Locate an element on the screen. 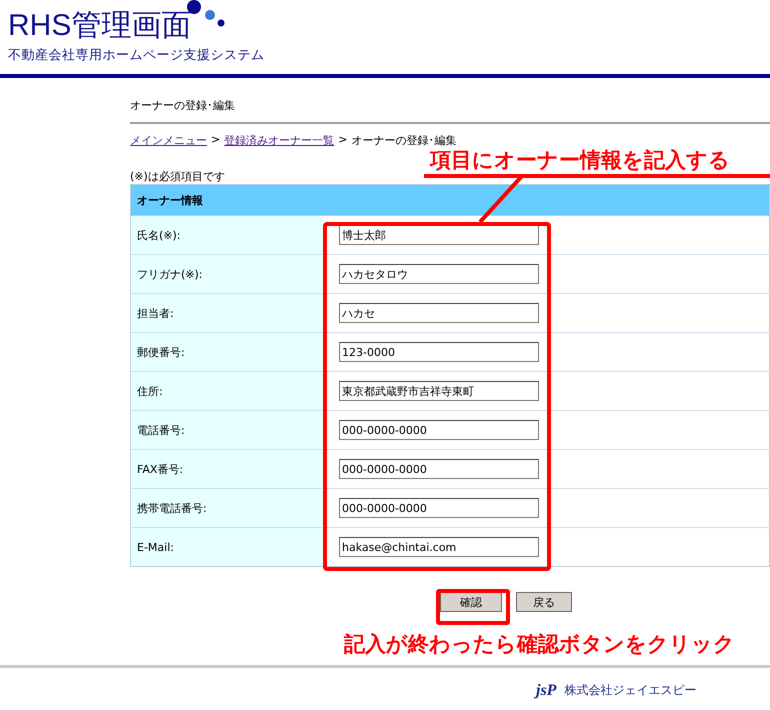 This screenshot has height=710, width=770. section-heading: オーナー情報 is located at coordinates (450, 200).